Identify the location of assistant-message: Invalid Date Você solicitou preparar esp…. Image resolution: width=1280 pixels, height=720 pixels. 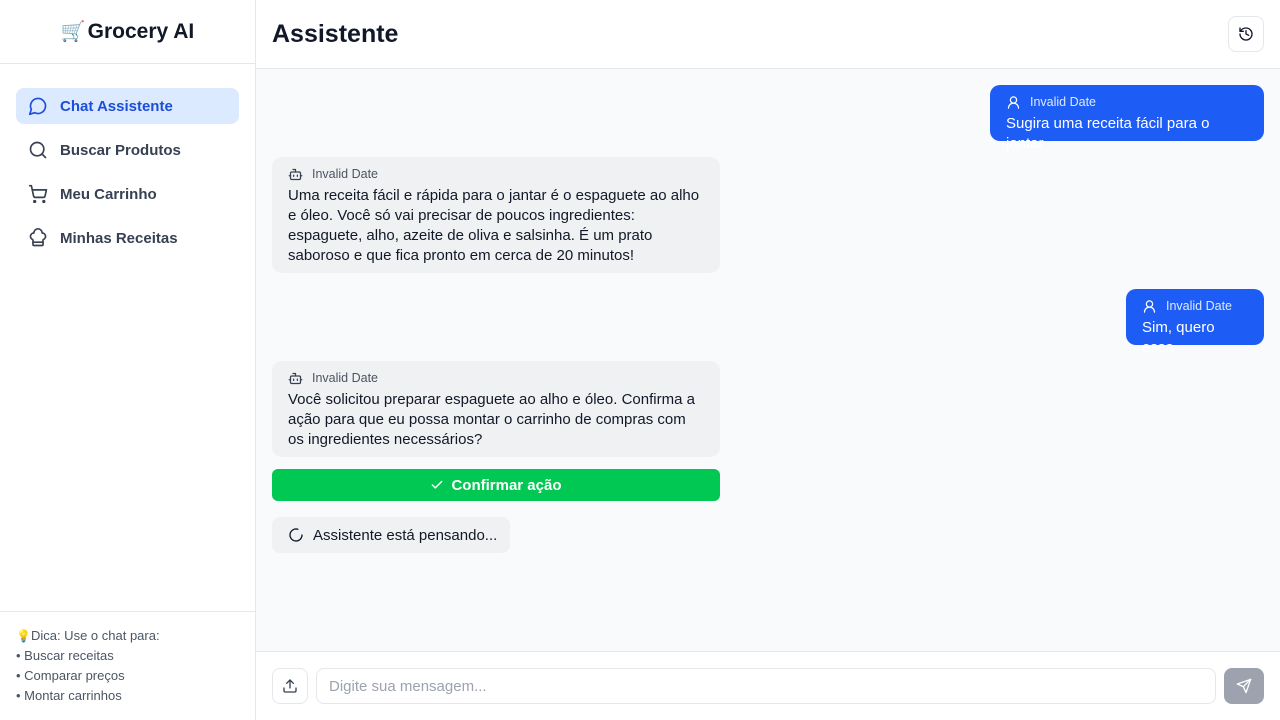
(496, 409).